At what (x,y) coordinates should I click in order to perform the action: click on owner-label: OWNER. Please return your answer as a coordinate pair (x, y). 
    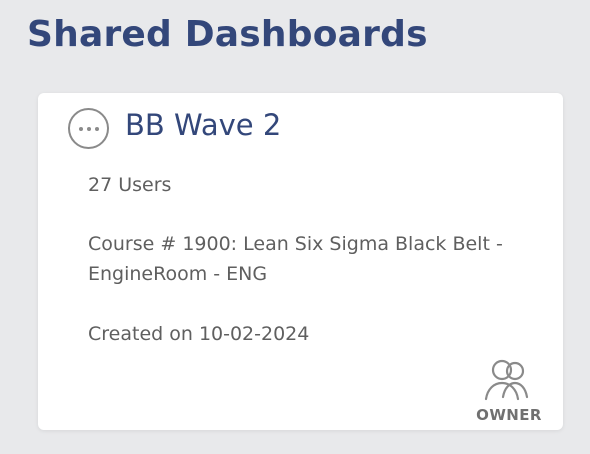
    Looking at the image, I should click on (509, 415).